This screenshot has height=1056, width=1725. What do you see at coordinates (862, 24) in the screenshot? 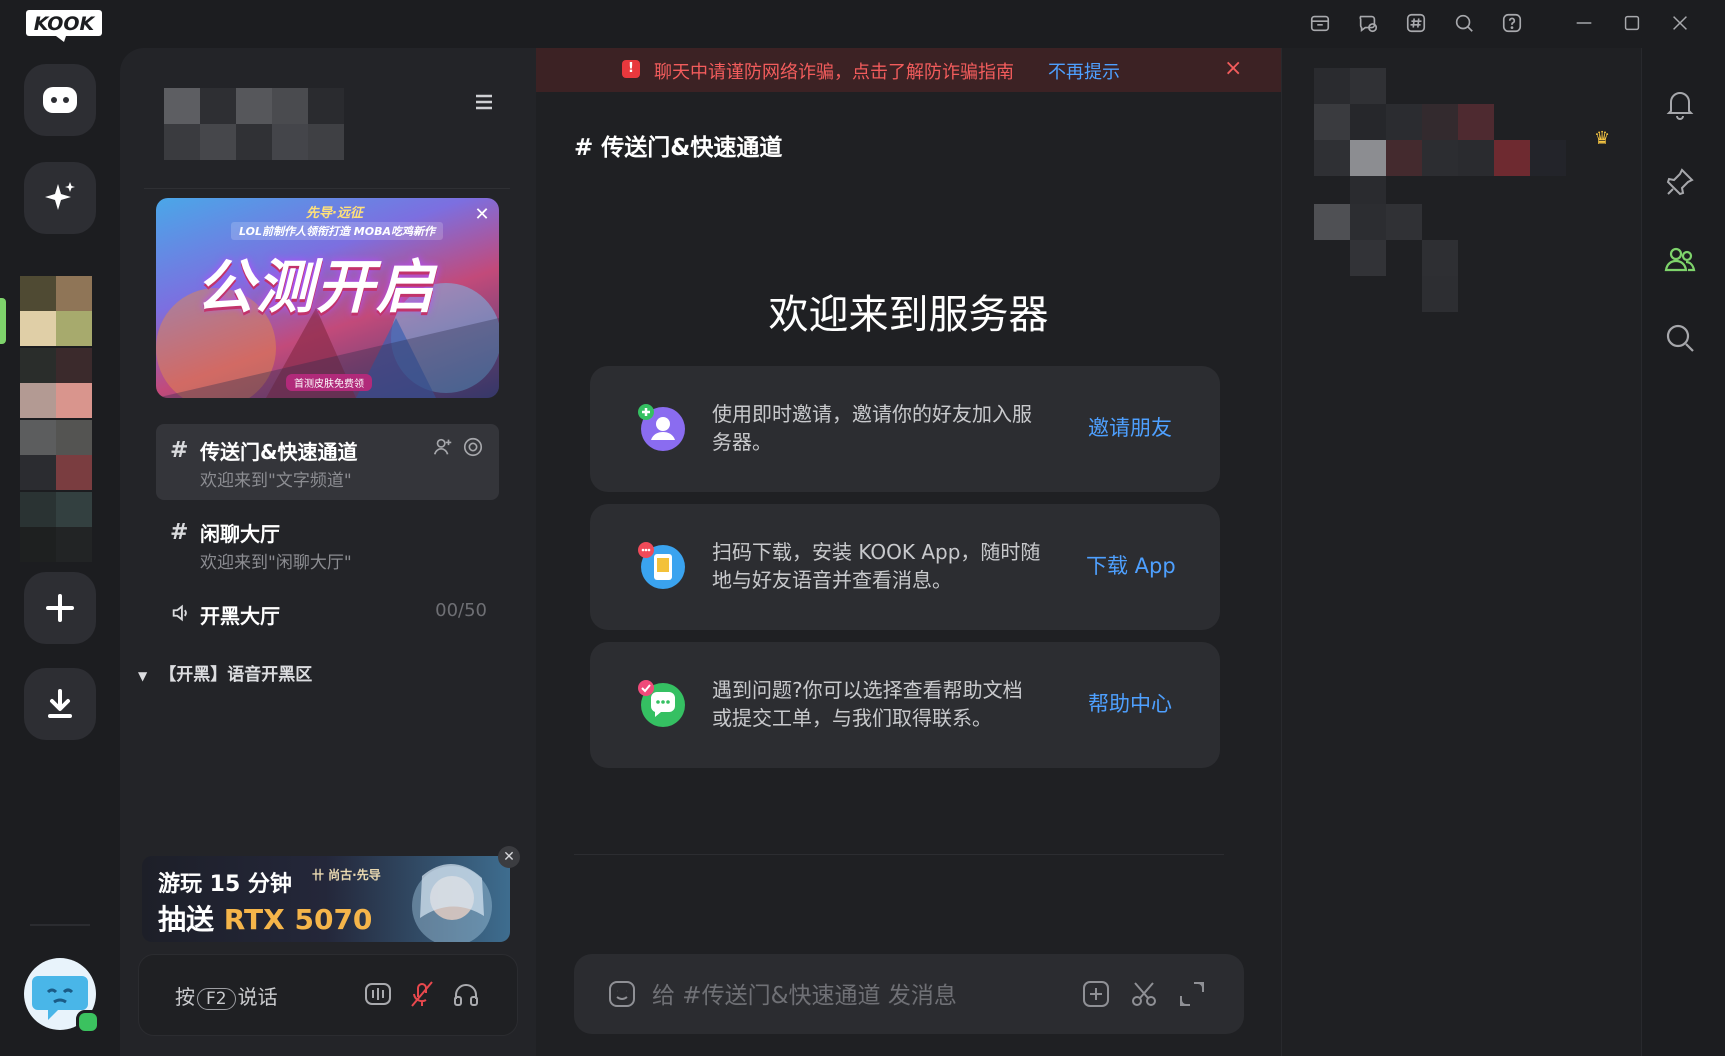
I see `title-bar: KOOK` at bounding box center [862, 24].